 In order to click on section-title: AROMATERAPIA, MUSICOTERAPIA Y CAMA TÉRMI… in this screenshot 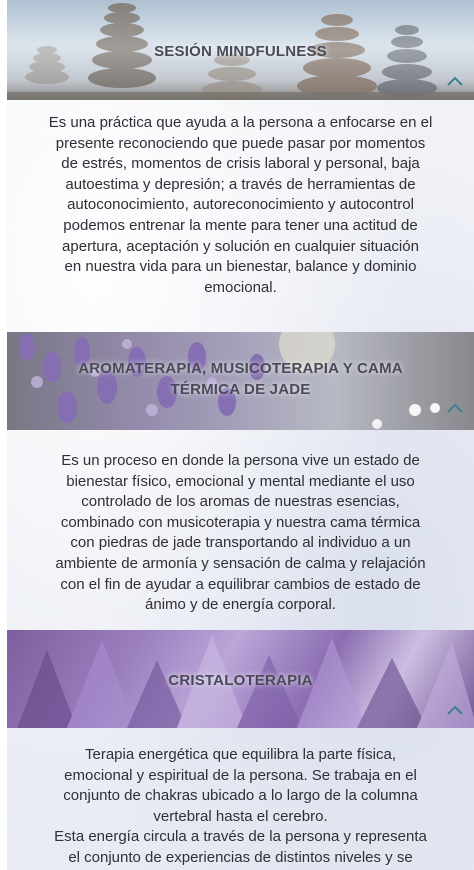, I will do `click(240, 379)`.